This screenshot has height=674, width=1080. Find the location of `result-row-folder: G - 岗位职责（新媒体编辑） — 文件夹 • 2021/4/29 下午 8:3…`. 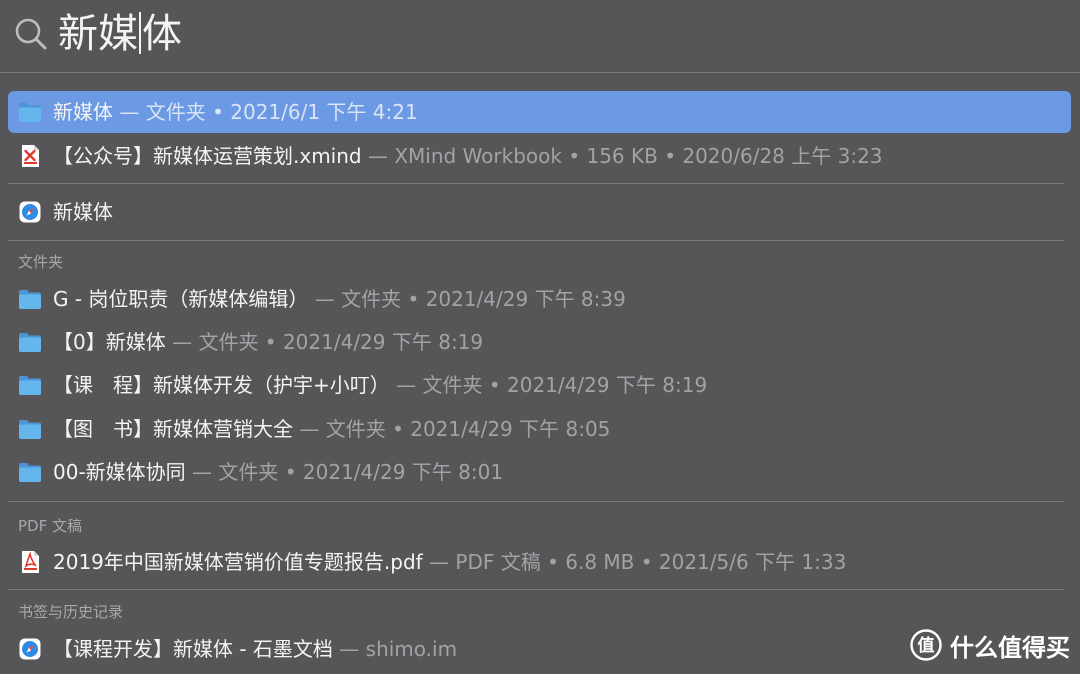

result-row-folder: G - 岗位职责（新媒体编辑） — 文件夹 • 2021/4/29 下午 8:3… is located at coordinates (539, 299).